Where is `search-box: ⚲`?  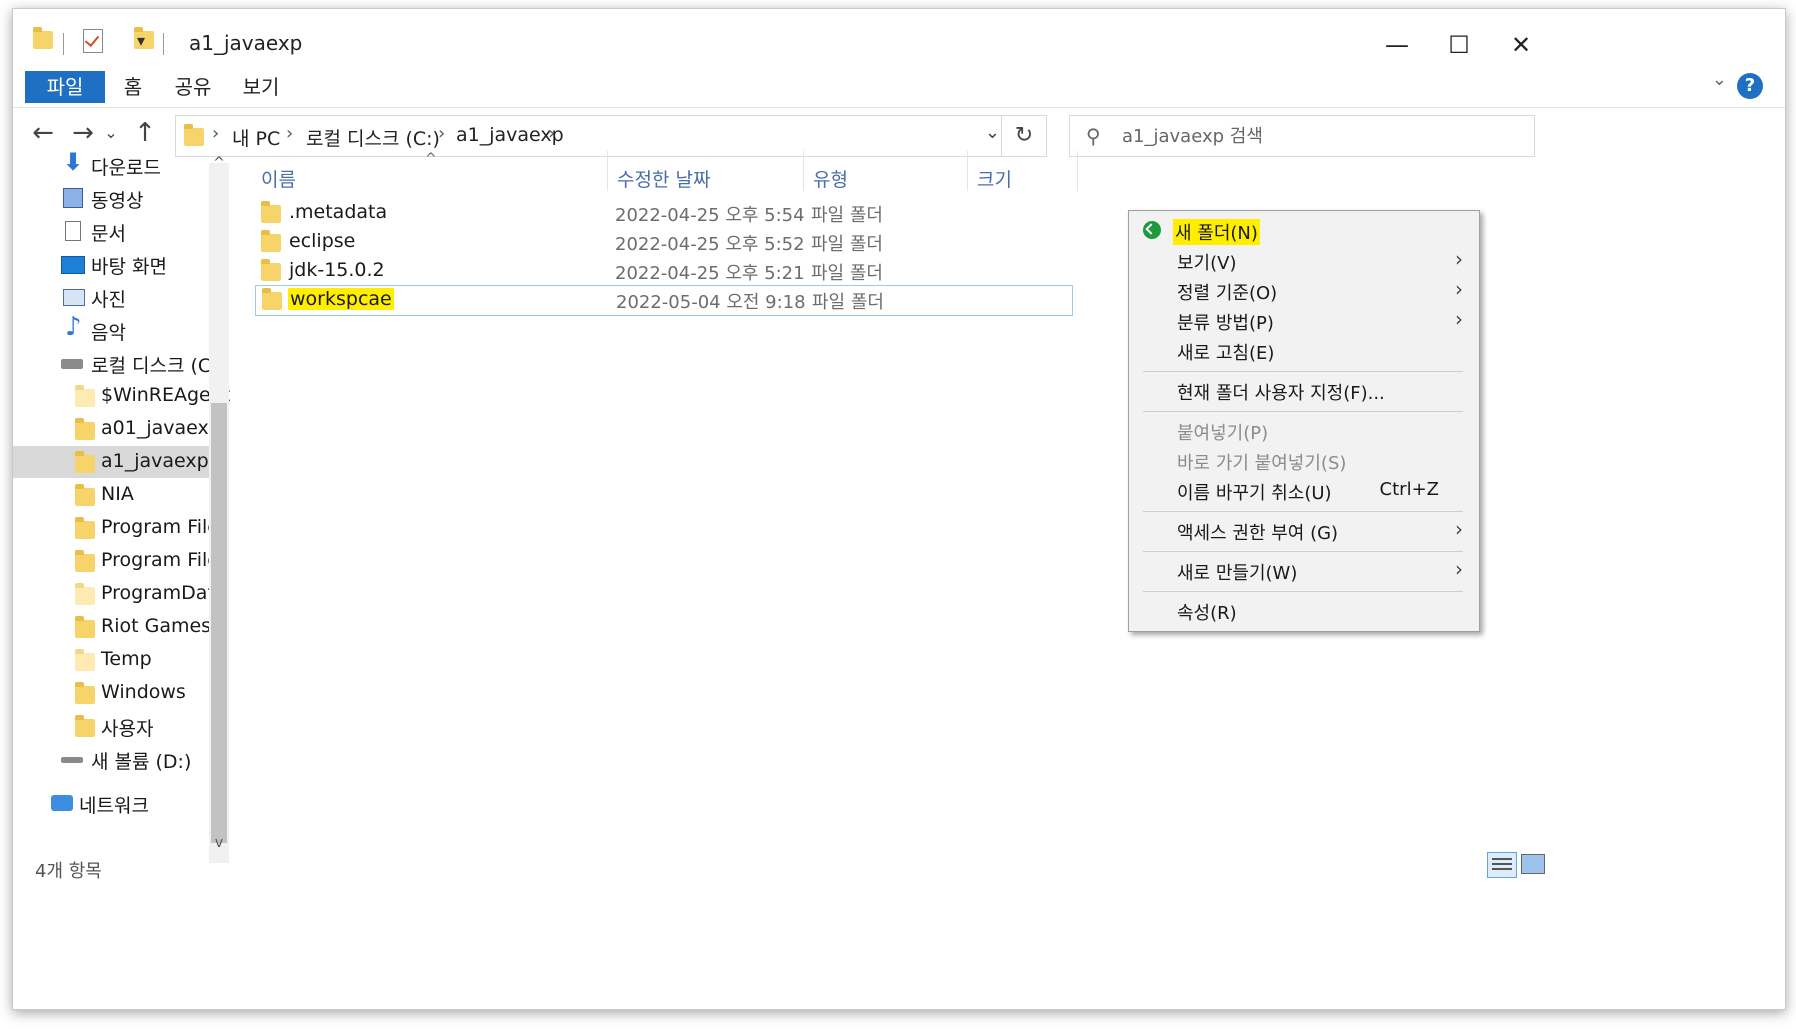
search-box: ⚲ is located at coordinates (1302, 136).